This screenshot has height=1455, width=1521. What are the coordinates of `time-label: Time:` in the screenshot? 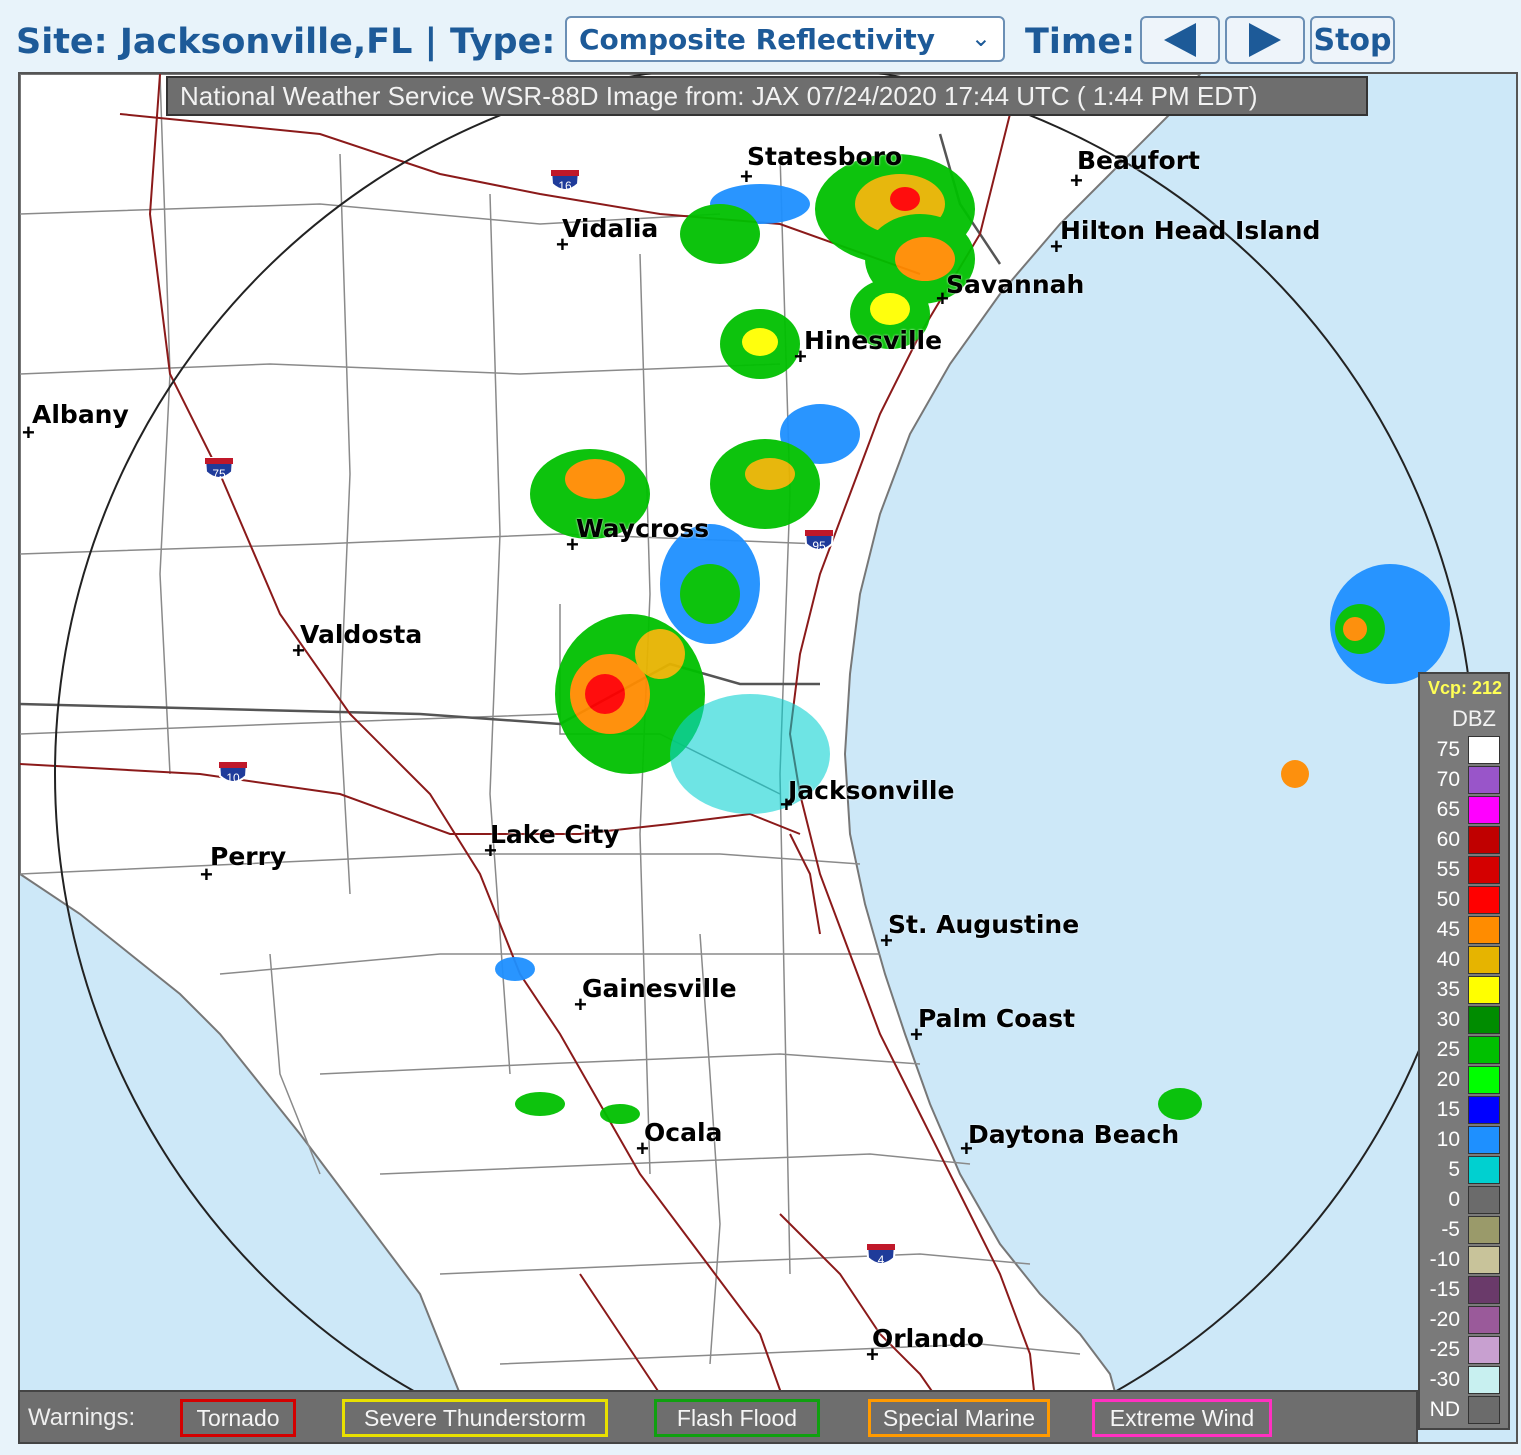 It's located at (1080, 42).